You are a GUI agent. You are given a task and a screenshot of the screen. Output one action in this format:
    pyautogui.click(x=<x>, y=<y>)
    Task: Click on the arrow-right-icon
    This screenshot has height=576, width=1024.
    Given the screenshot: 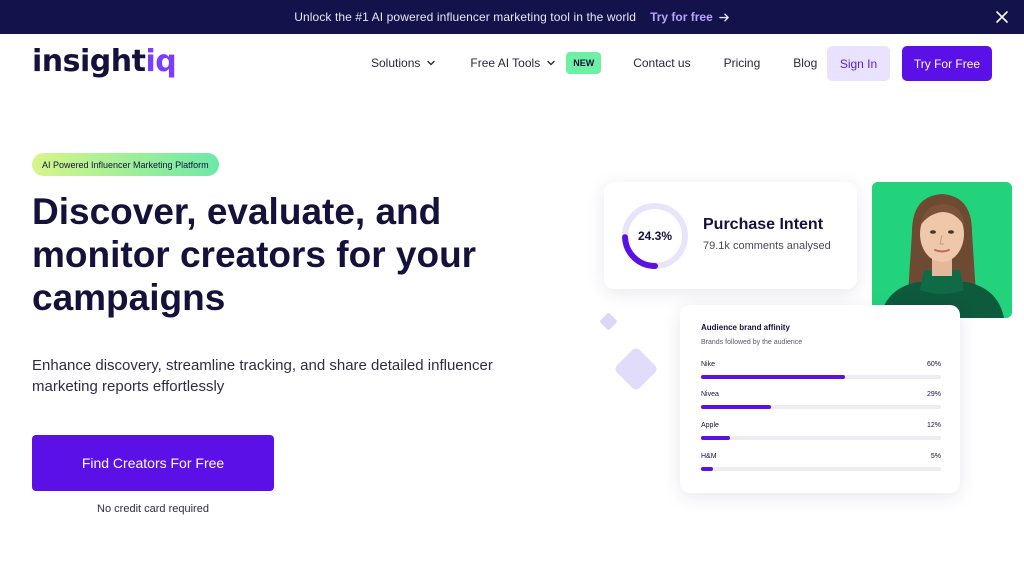 What is the action you would take?
    pyautogui.click(x=723, y=17)
    